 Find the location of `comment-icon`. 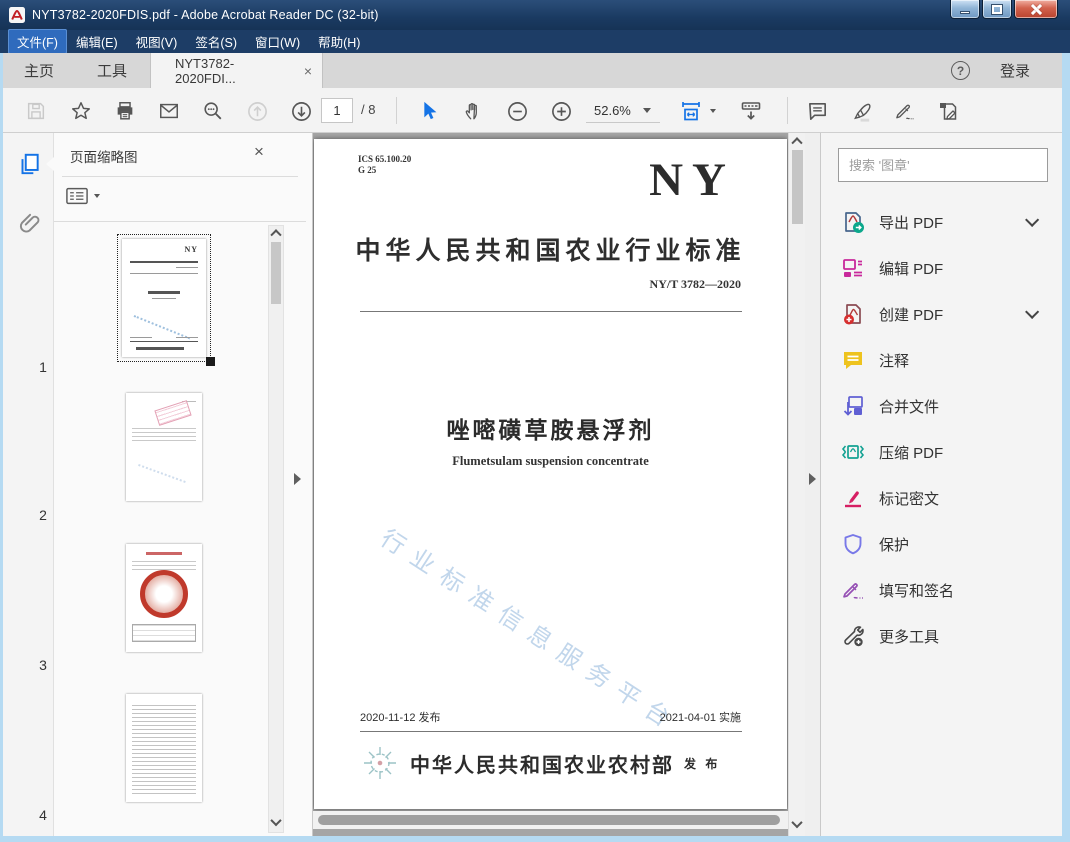

comment-icon is located at coordinates (817, 111).